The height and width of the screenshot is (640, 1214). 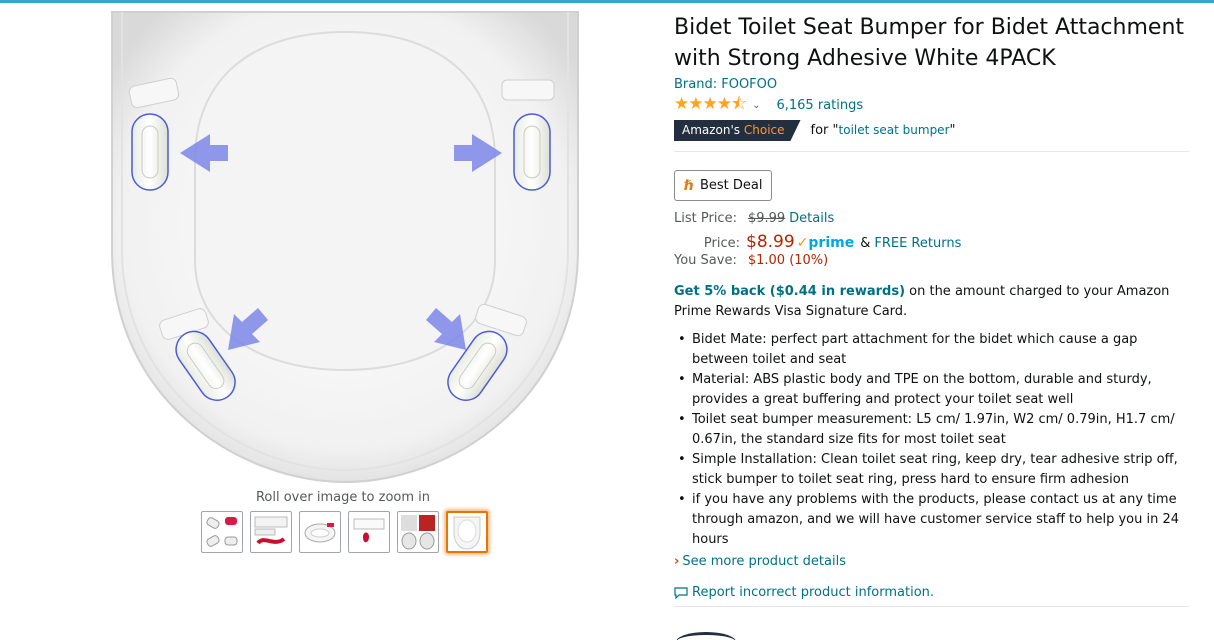 I want to click on prime-check-icon: ✓, so click(x=802, y=243).